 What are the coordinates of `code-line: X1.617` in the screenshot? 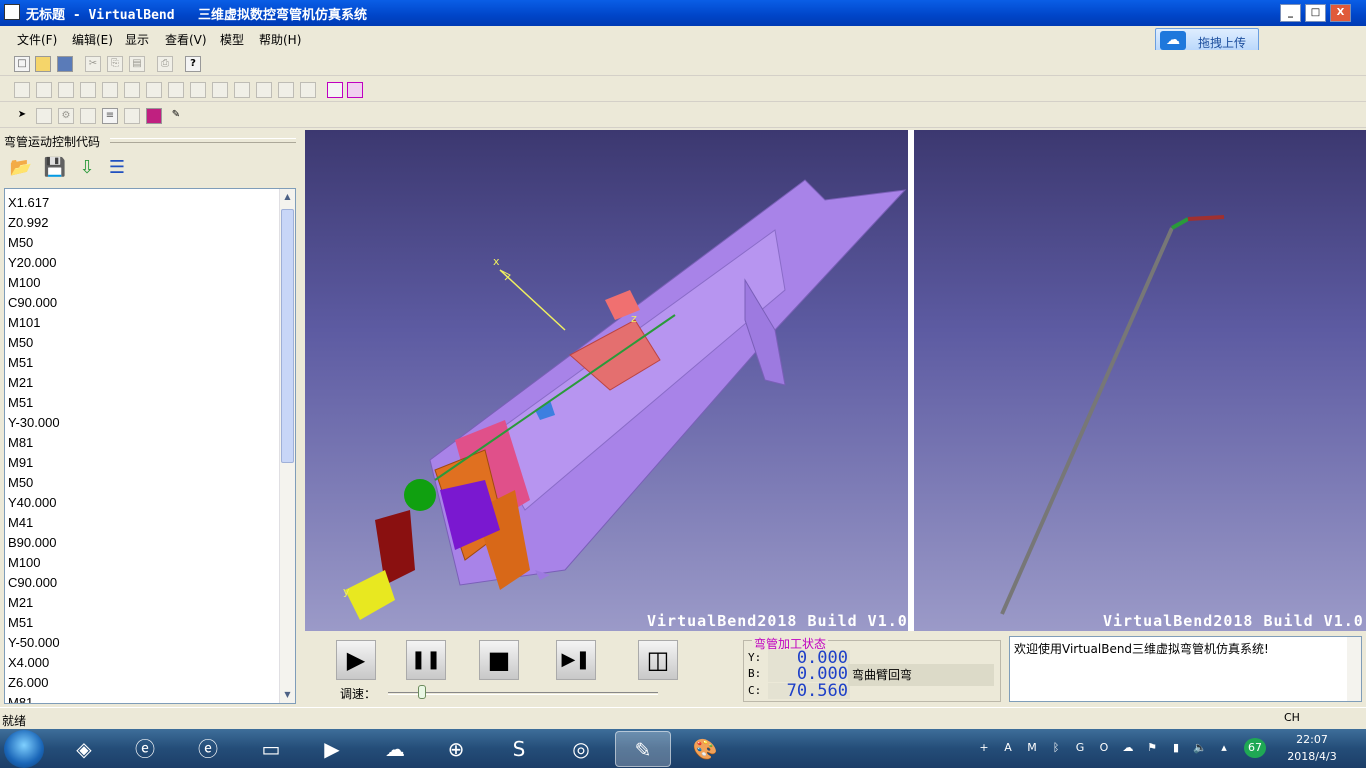 It's located at (144, 203).